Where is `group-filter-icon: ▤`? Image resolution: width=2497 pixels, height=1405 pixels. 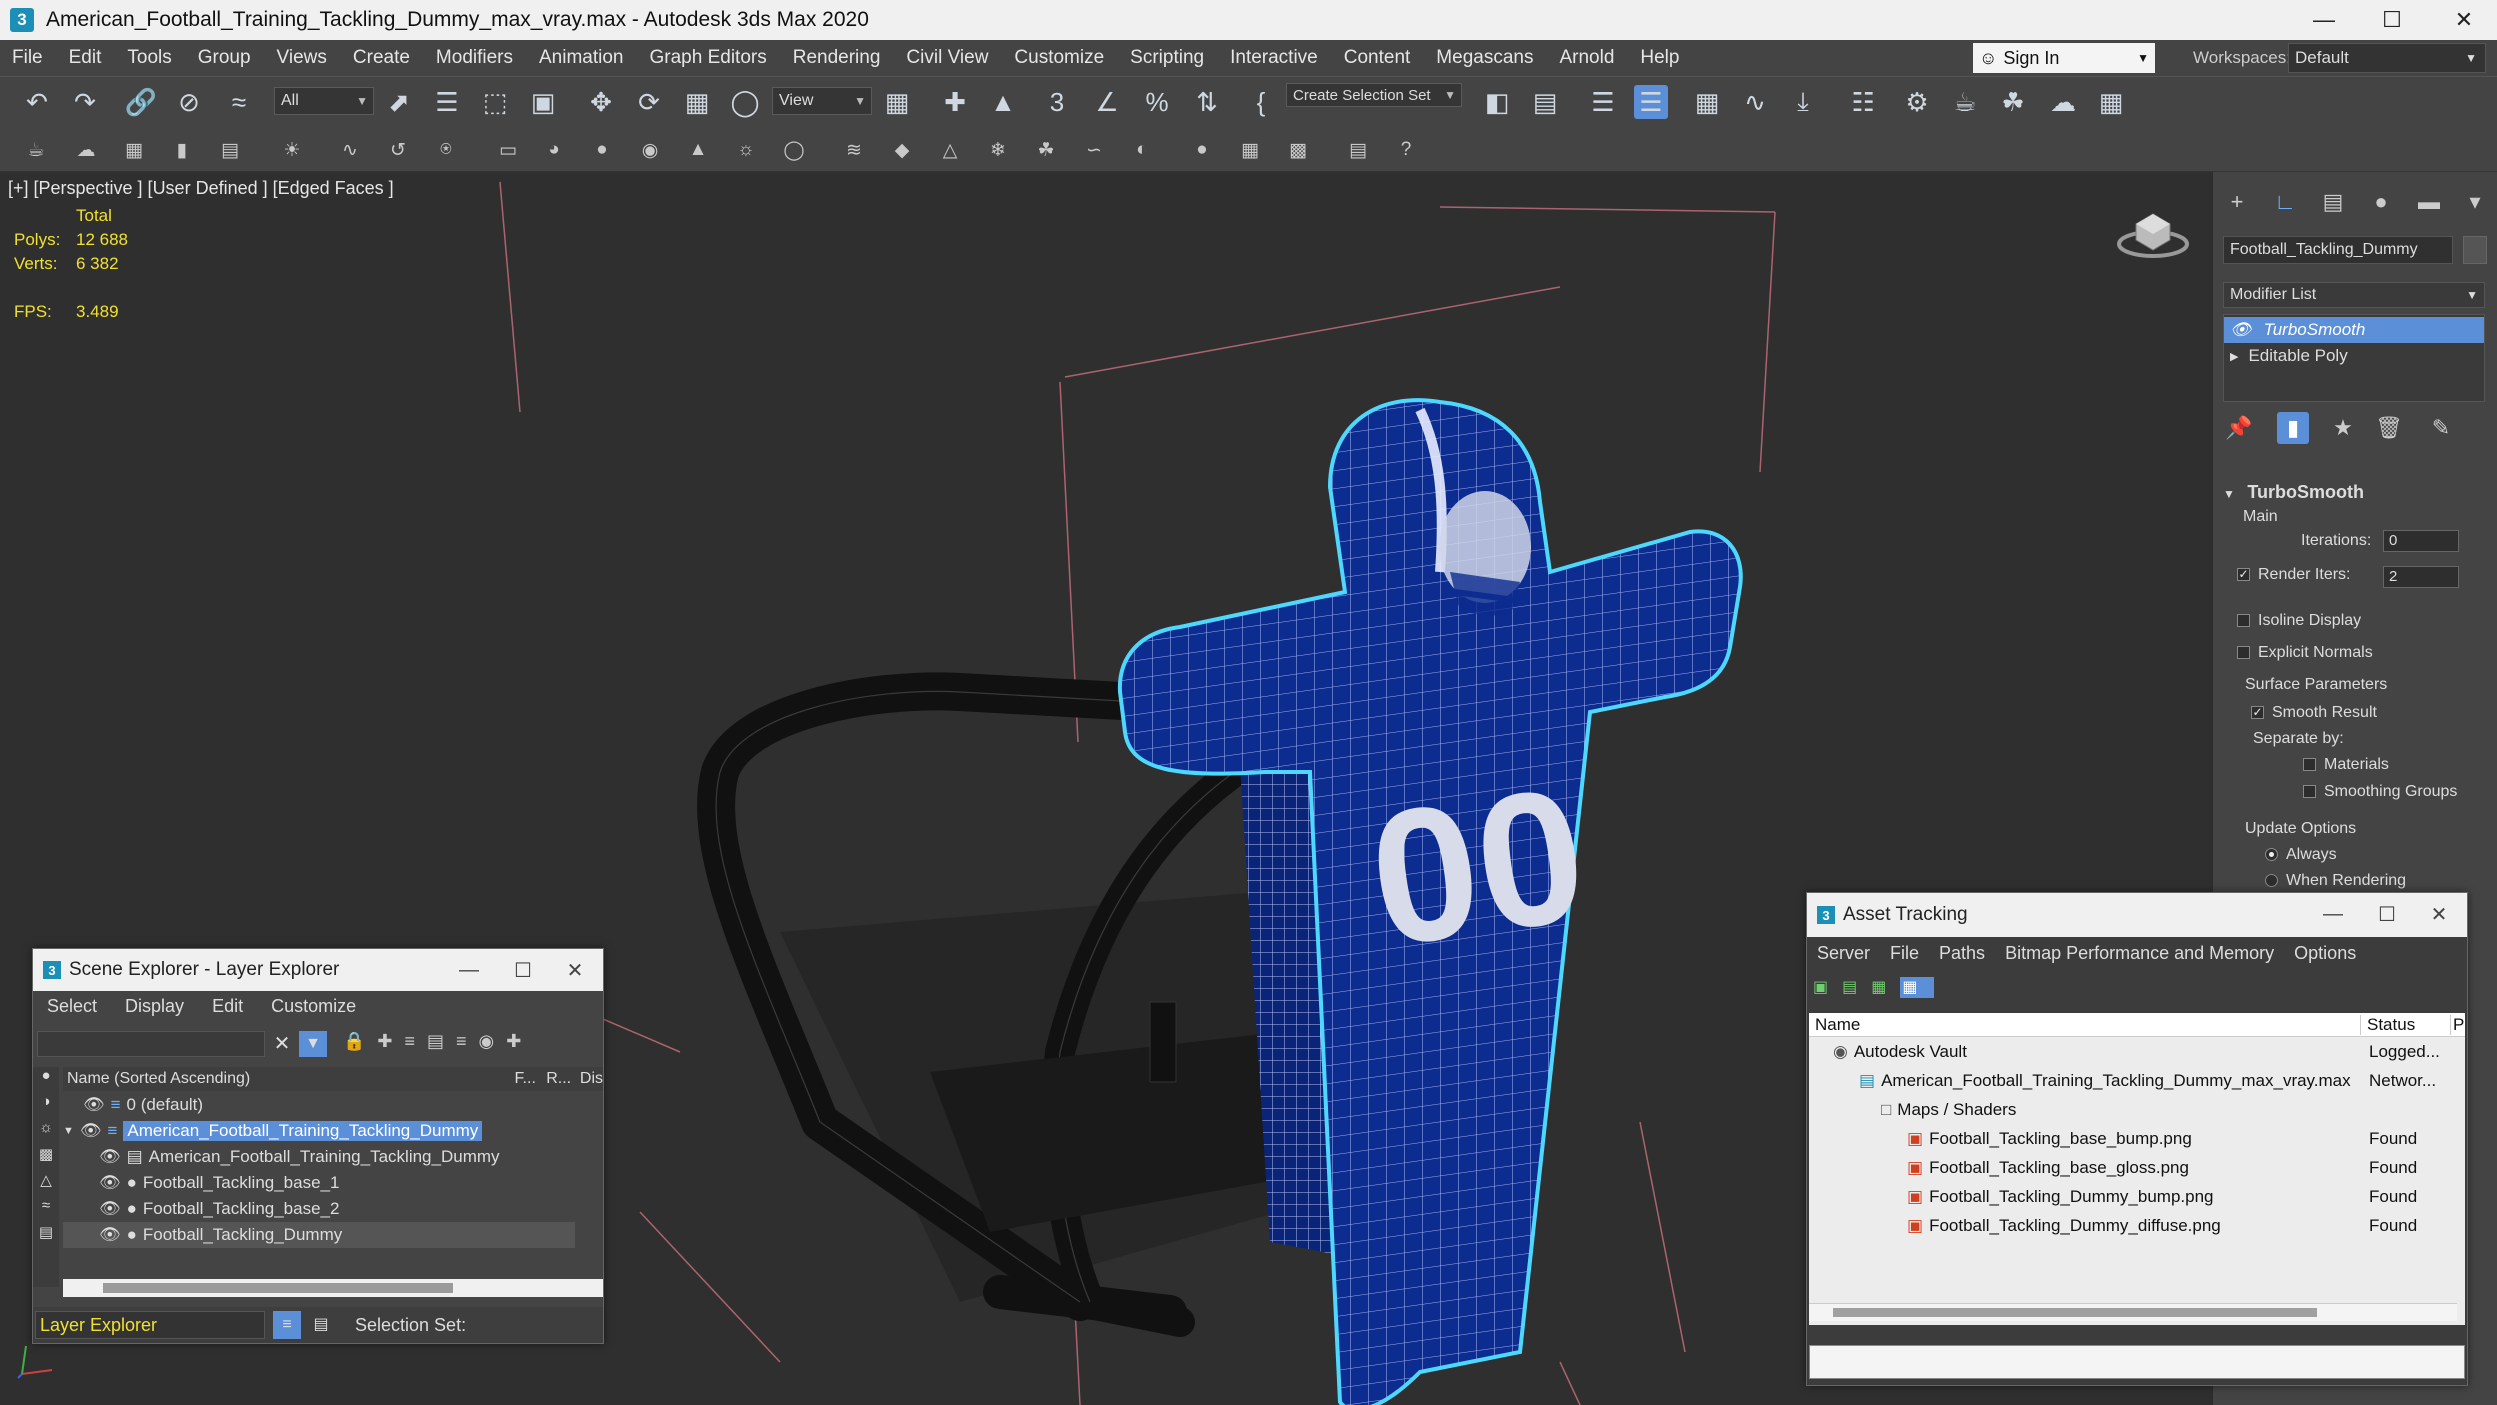
group-filter-icon: ▤ is located at coordinates (46, 1236).